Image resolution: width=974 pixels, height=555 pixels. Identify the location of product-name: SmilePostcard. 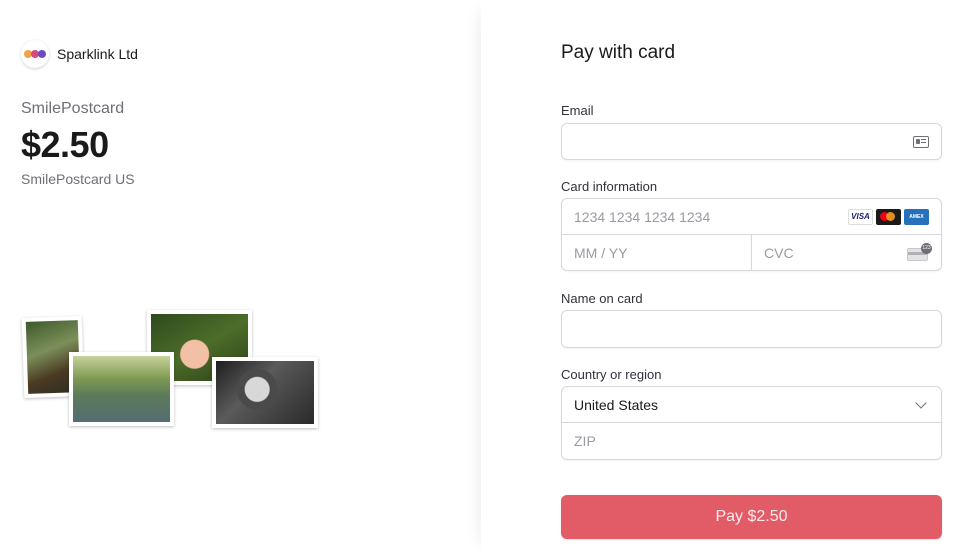
(73, 108).